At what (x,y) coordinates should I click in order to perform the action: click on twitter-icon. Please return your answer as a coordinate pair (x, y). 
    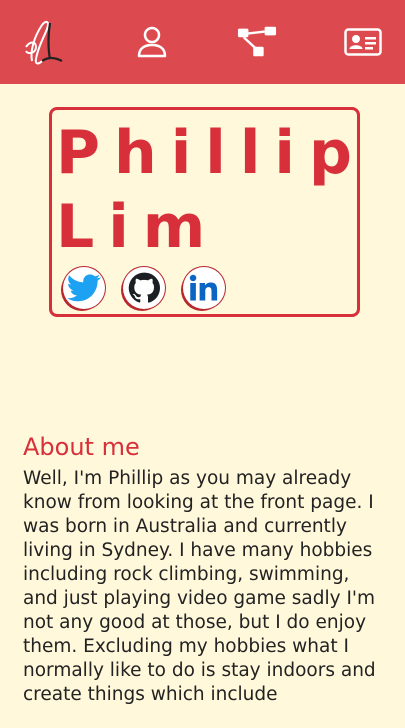
    Looking at the image, I should click on (84, 288).